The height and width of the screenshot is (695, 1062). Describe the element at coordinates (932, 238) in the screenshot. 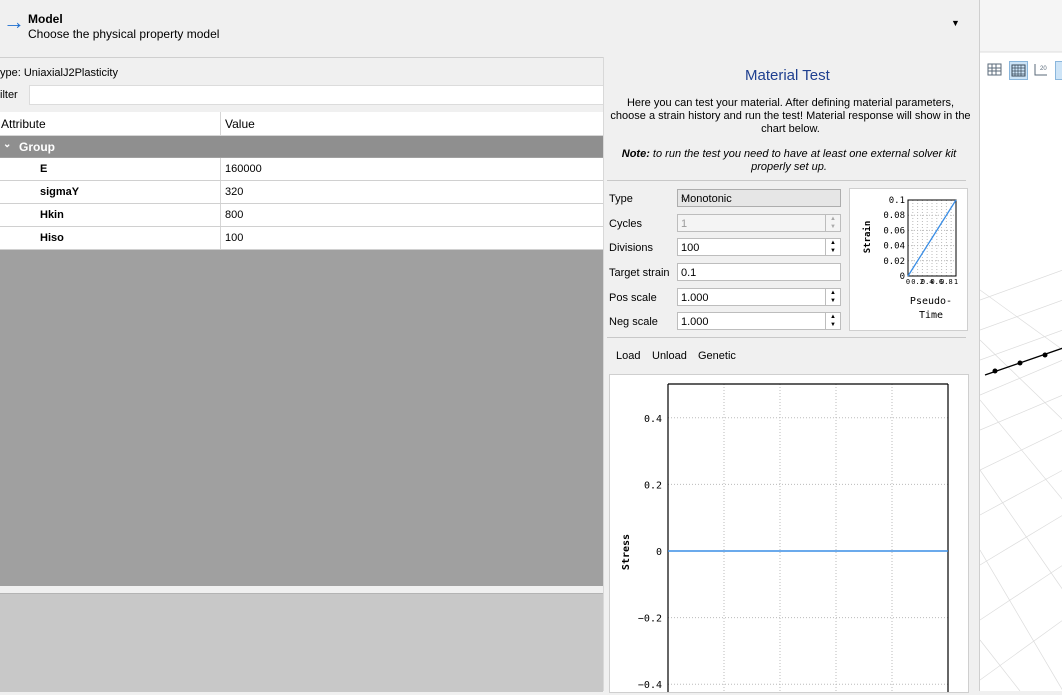

I see `strain-series-line` at that location.